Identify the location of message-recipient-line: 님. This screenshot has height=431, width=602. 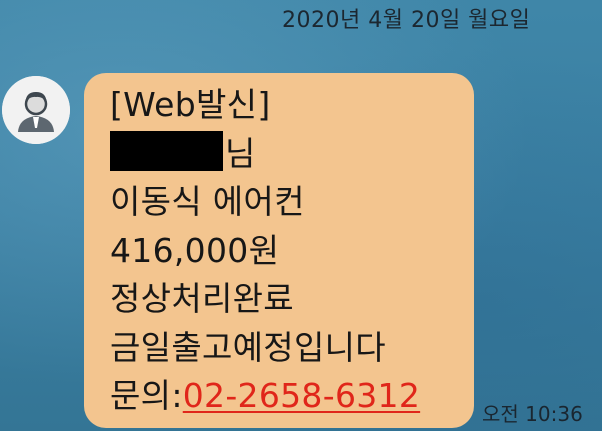
(292, 154).